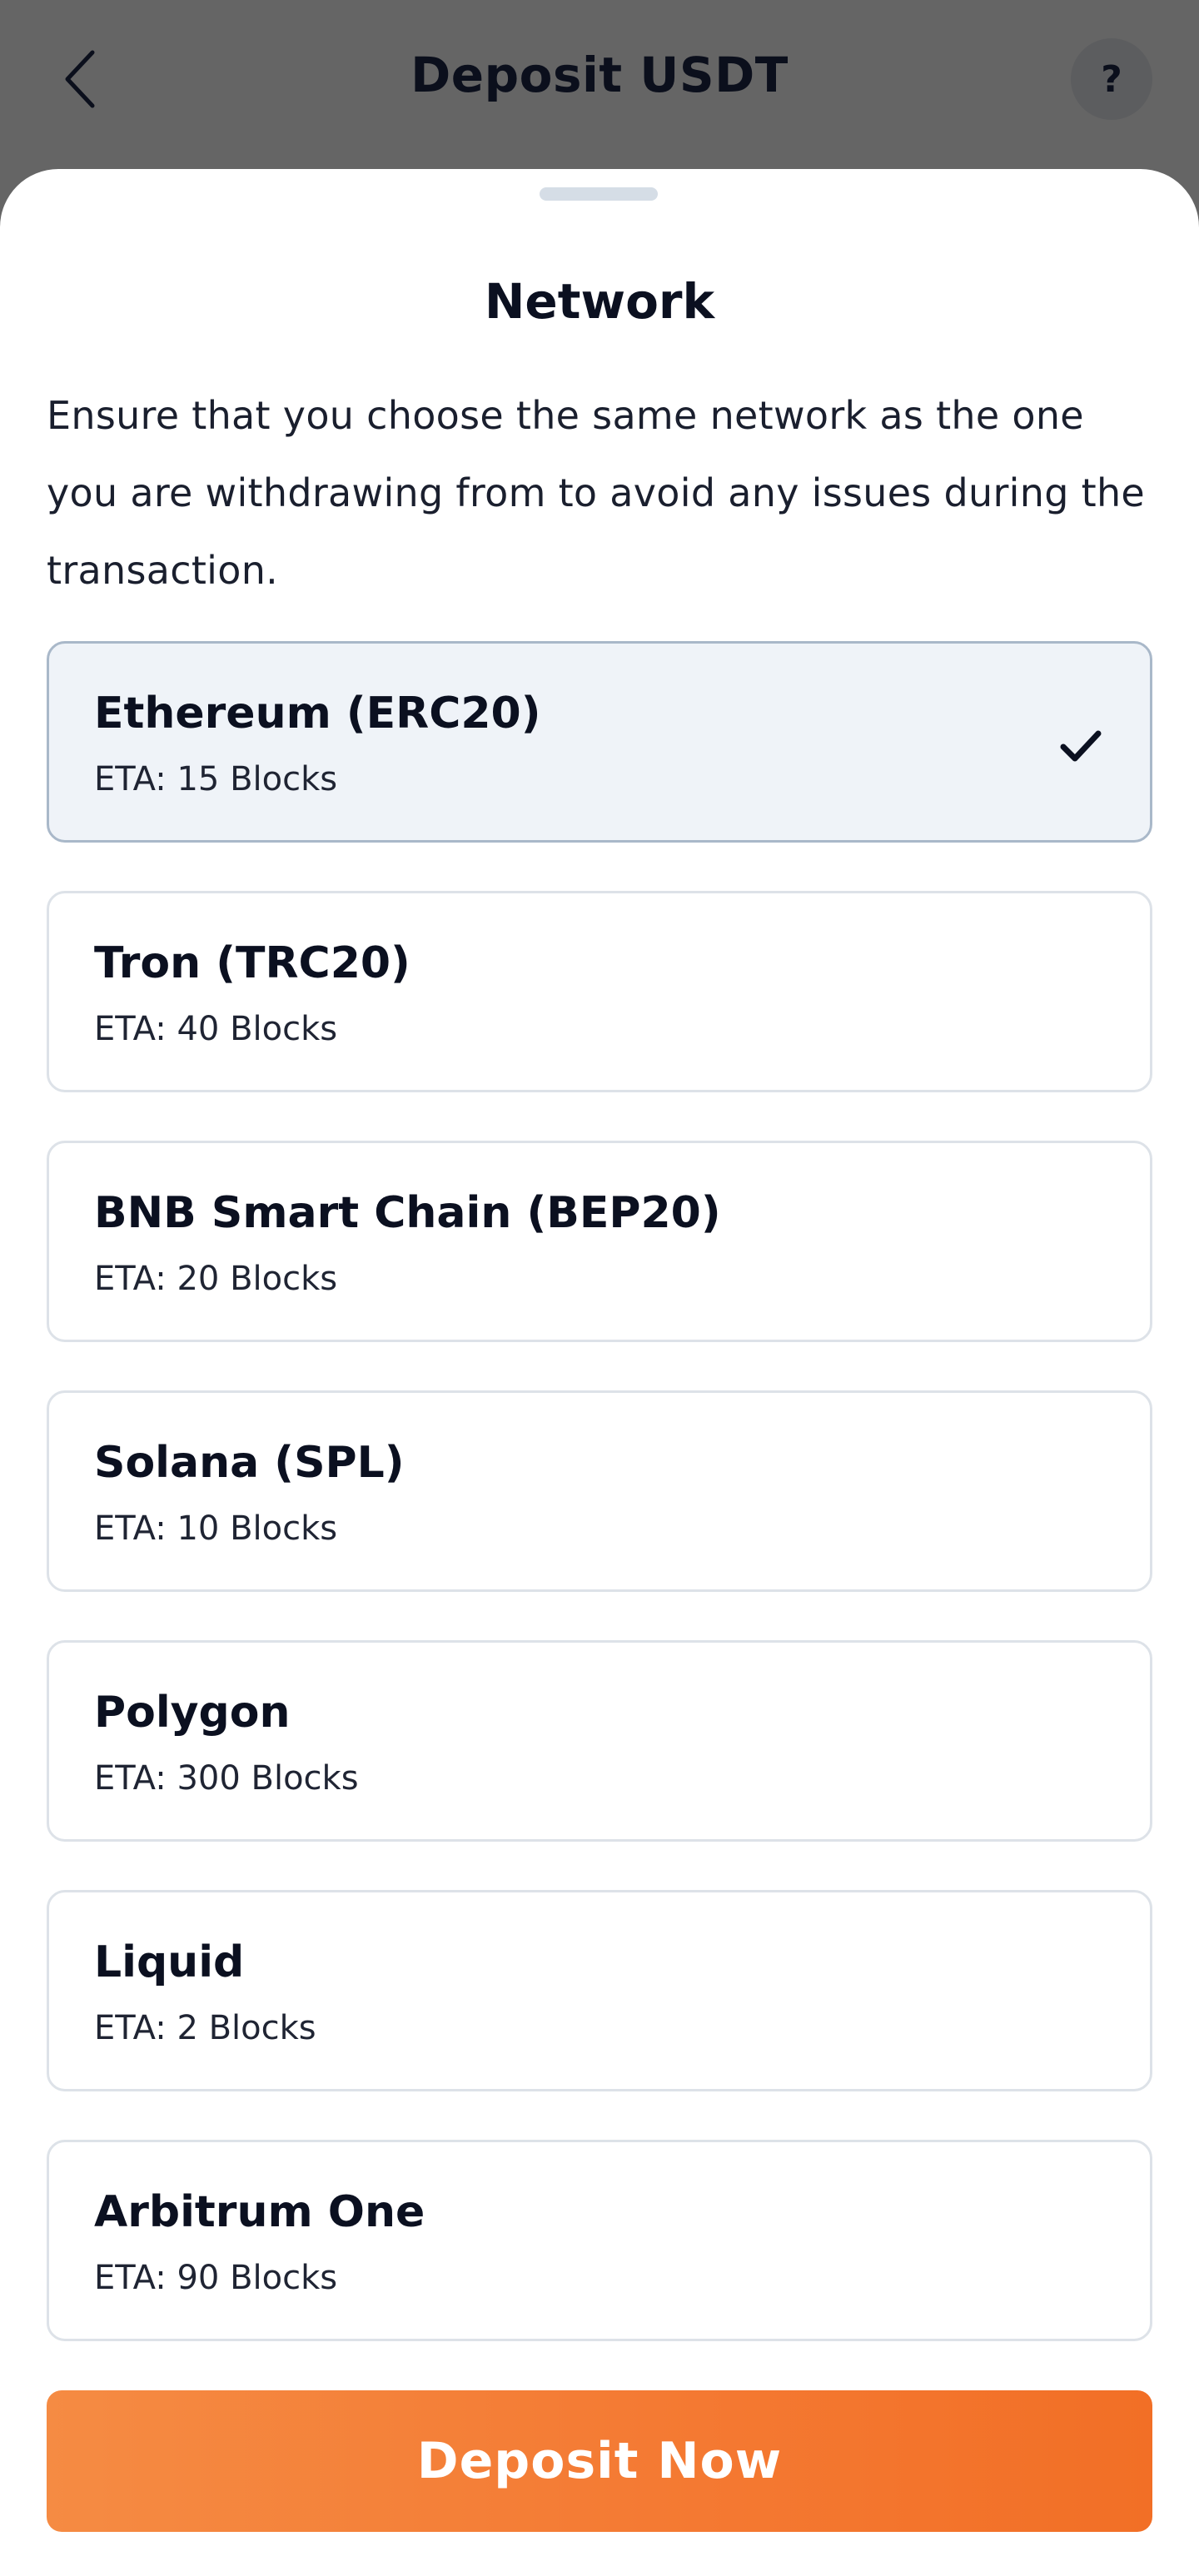 The height and width of the screenshot is (2576, 1199). I want to click on network-name: BNB Smart Chain (BEP20), so click(407, 1213).